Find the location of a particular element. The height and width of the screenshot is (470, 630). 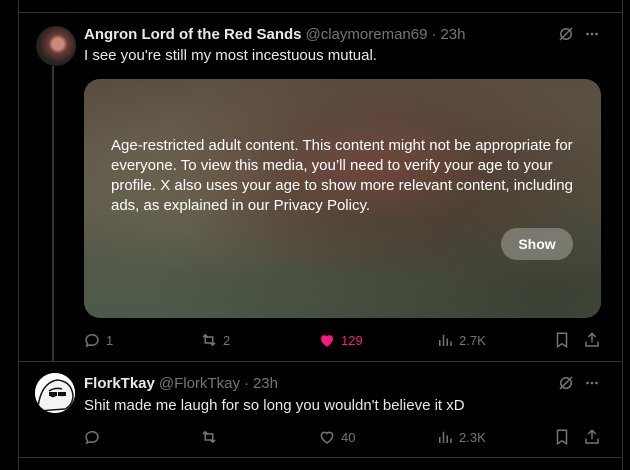

like-button: 129 is located at coordinates (340, 340).